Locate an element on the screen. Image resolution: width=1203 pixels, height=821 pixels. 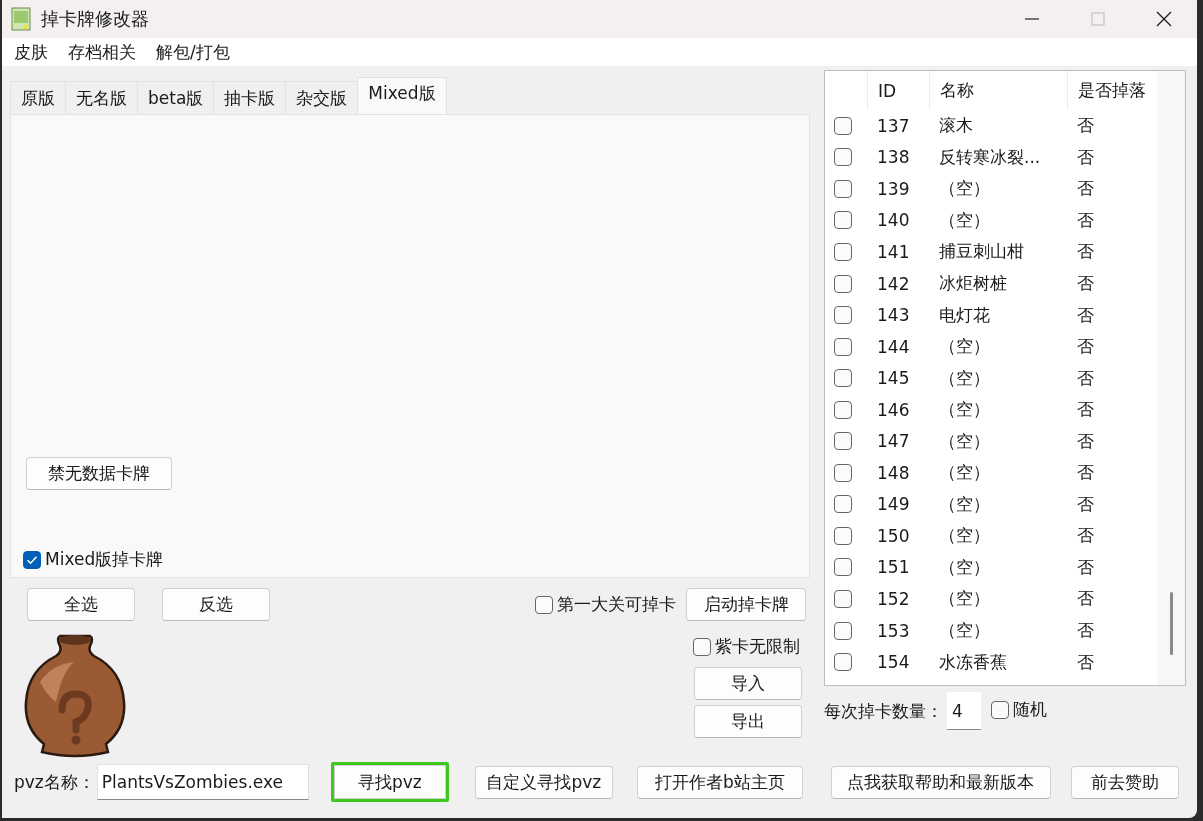
pvz-name-field: PlantsVsZombies.exe is located at coordinates (202, 782).